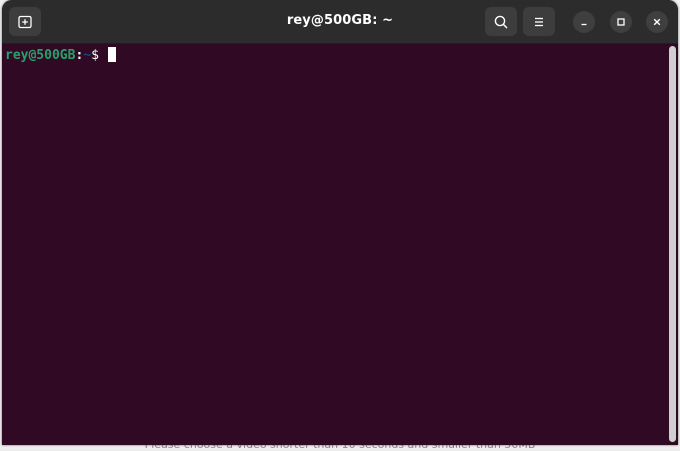  I want to click on prompt-working-directory: ~, so click(87, 55).